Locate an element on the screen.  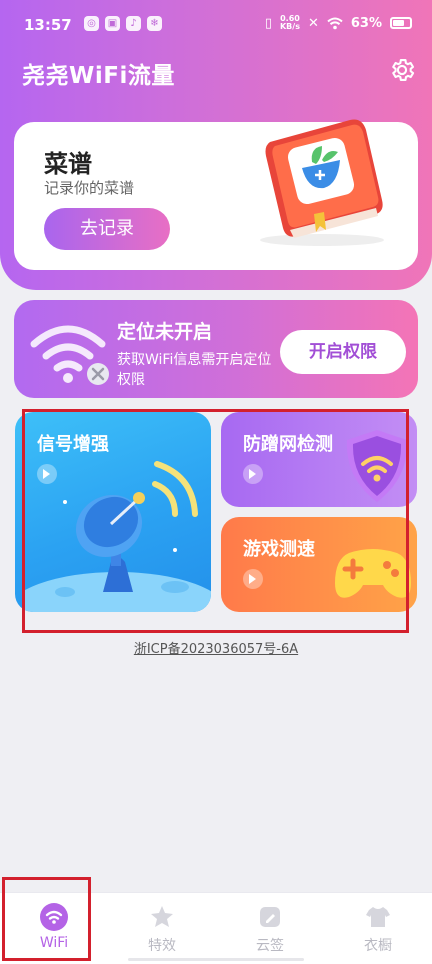
battery-percent: 63% is located at coordinates (366, 23).